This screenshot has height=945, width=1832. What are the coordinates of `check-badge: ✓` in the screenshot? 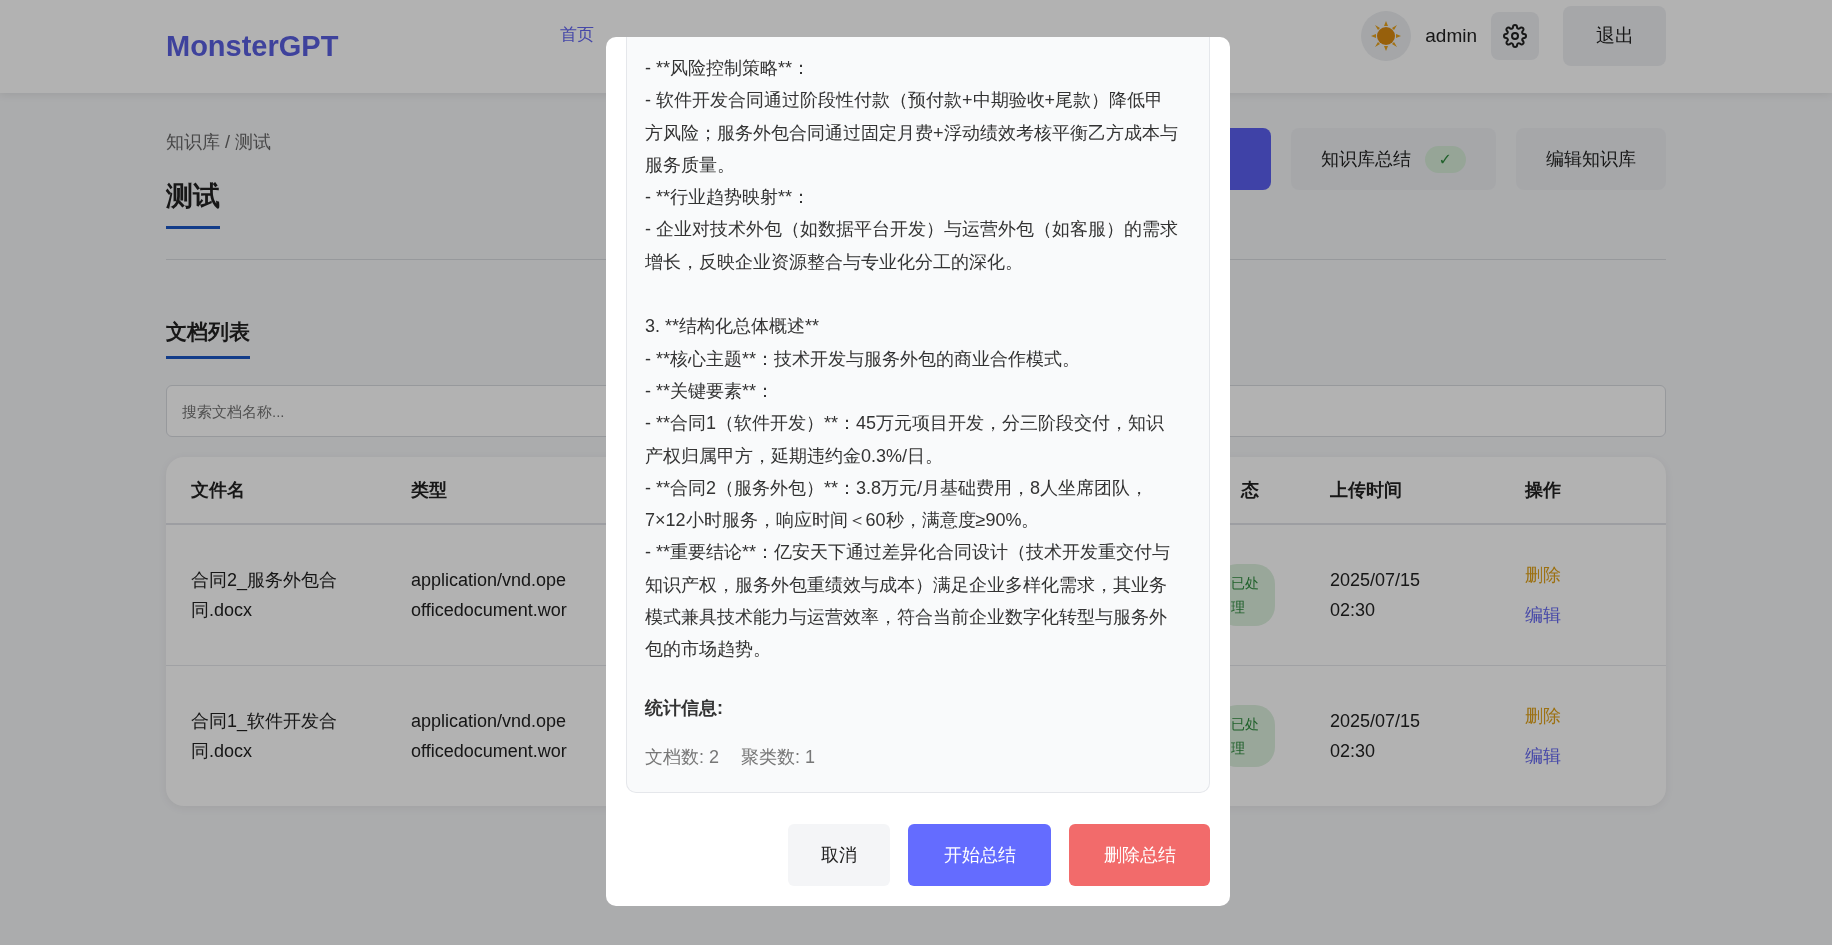 It's located at (1445, 159).